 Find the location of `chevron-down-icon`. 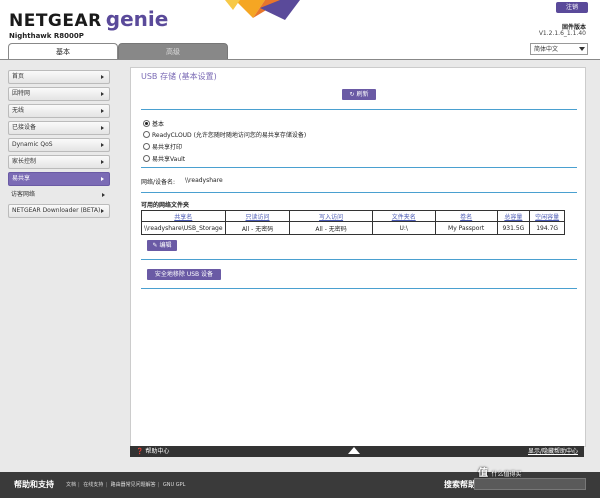

chevron-down-icon is located at coordinates (582, 49).